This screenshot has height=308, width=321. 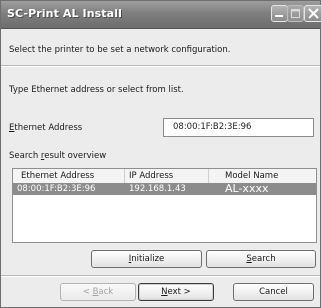 I want to click on ethernet-label-rest: thernet Address, so click(x=48, y=128).